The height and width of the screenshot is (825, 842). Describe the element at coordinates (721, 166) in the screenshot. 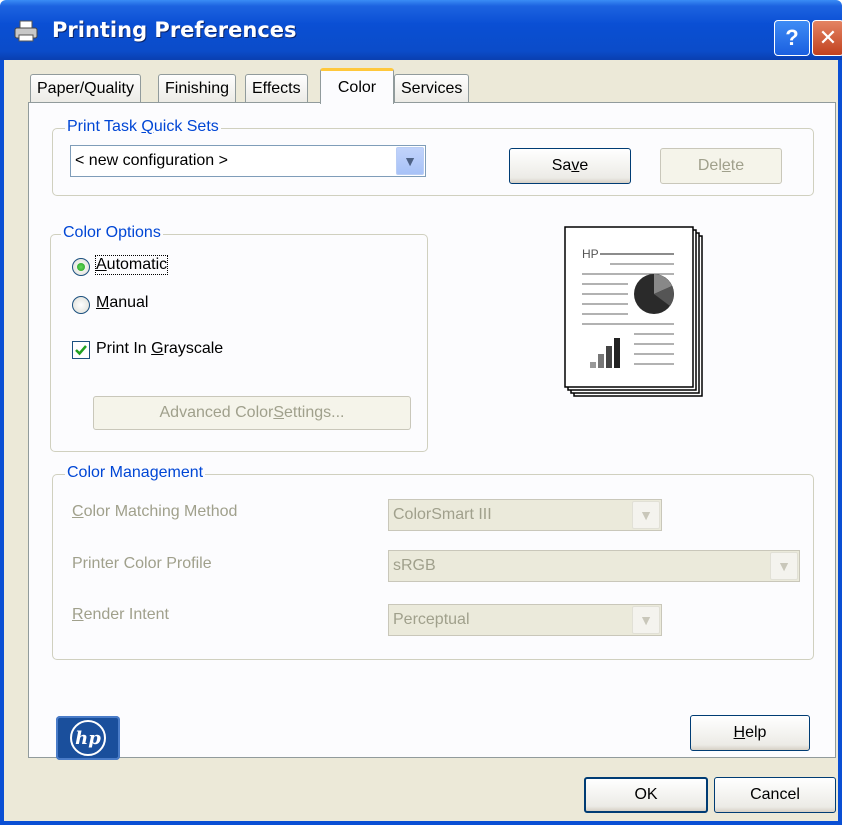

I see `delete-button: Del e te` at that location.